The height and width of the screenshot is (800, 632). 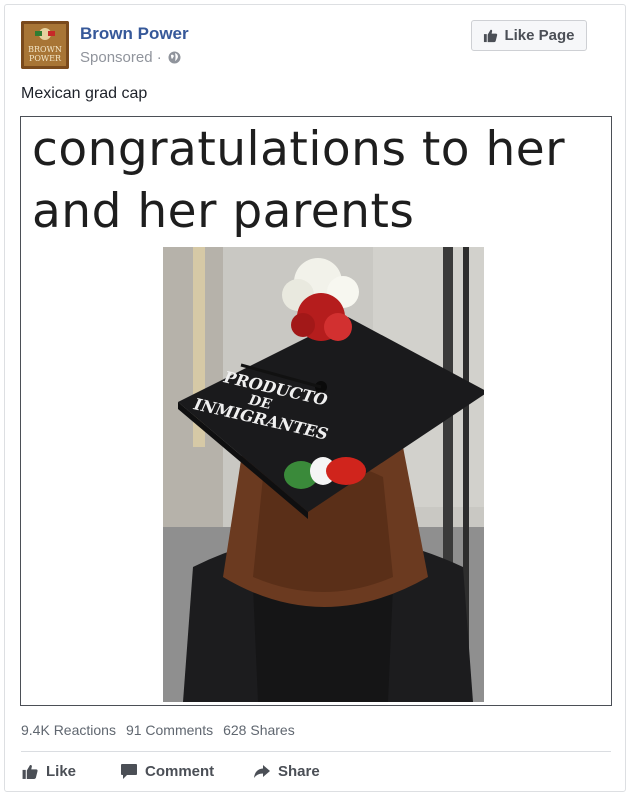 I want to click on overlay-line-1: congratulations to her, so click(x=299, y=149).